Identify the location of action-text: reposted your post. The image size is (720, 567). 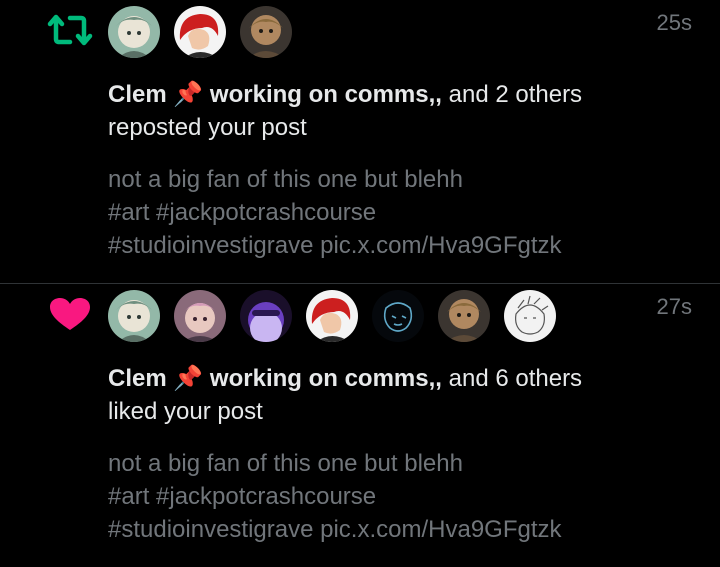
(207, 127).